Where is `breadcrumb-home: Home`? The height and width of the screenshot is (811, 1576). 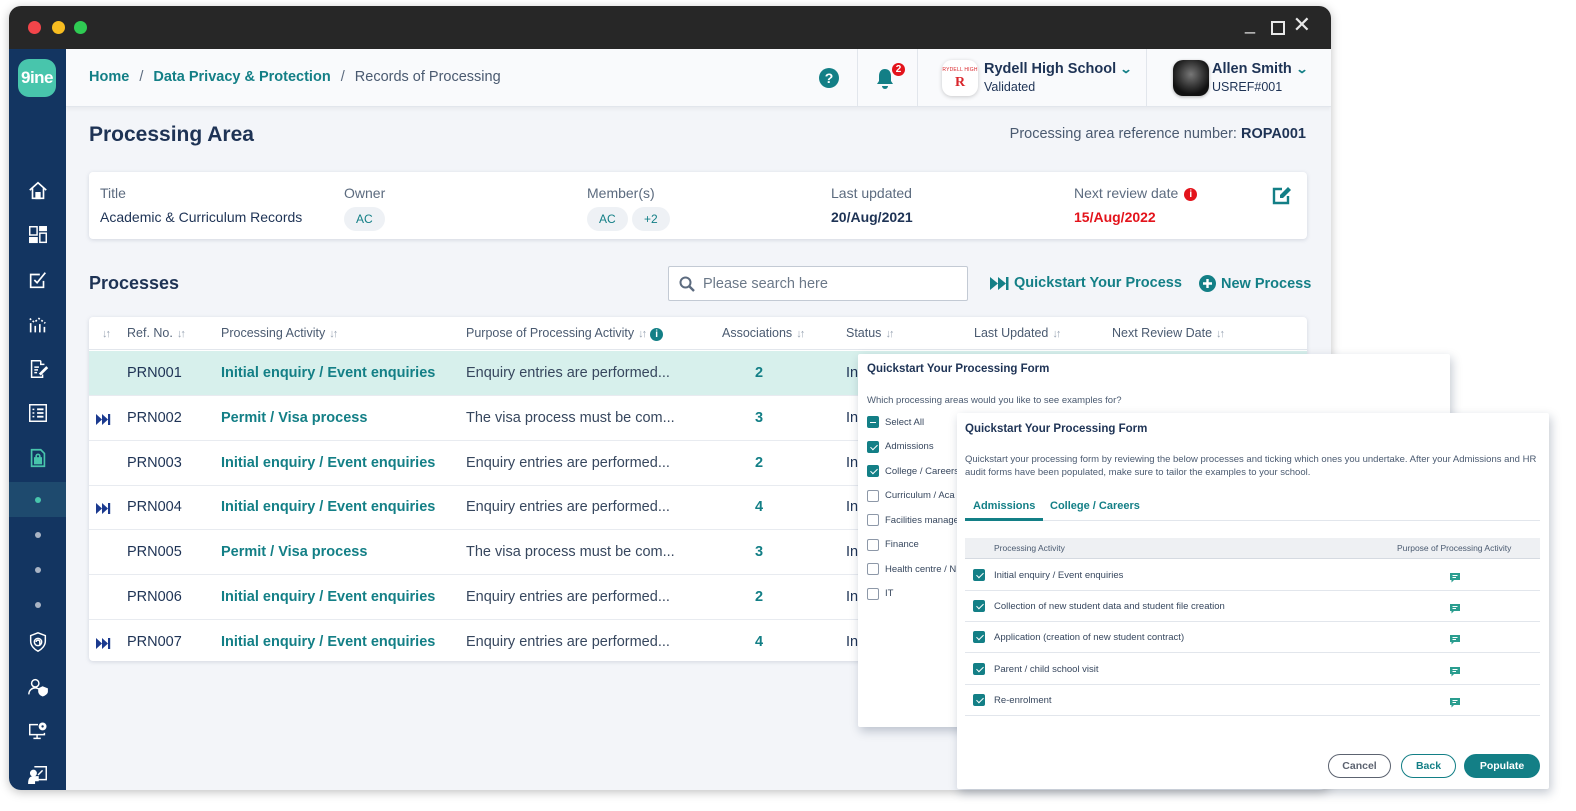
breadcrumb-home: Home is located at coordinates (109, 77).